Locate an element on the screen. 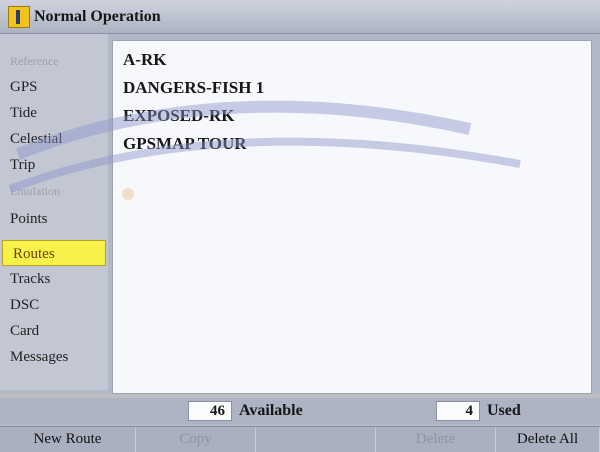  copy-button: Copy is located at coordinates (196, 439).